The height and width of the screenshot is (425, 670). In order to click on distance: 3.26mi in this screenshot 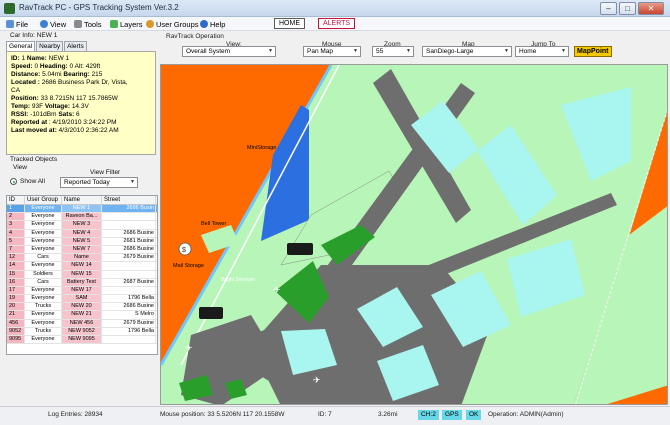, I will do `click(388, 414)`.